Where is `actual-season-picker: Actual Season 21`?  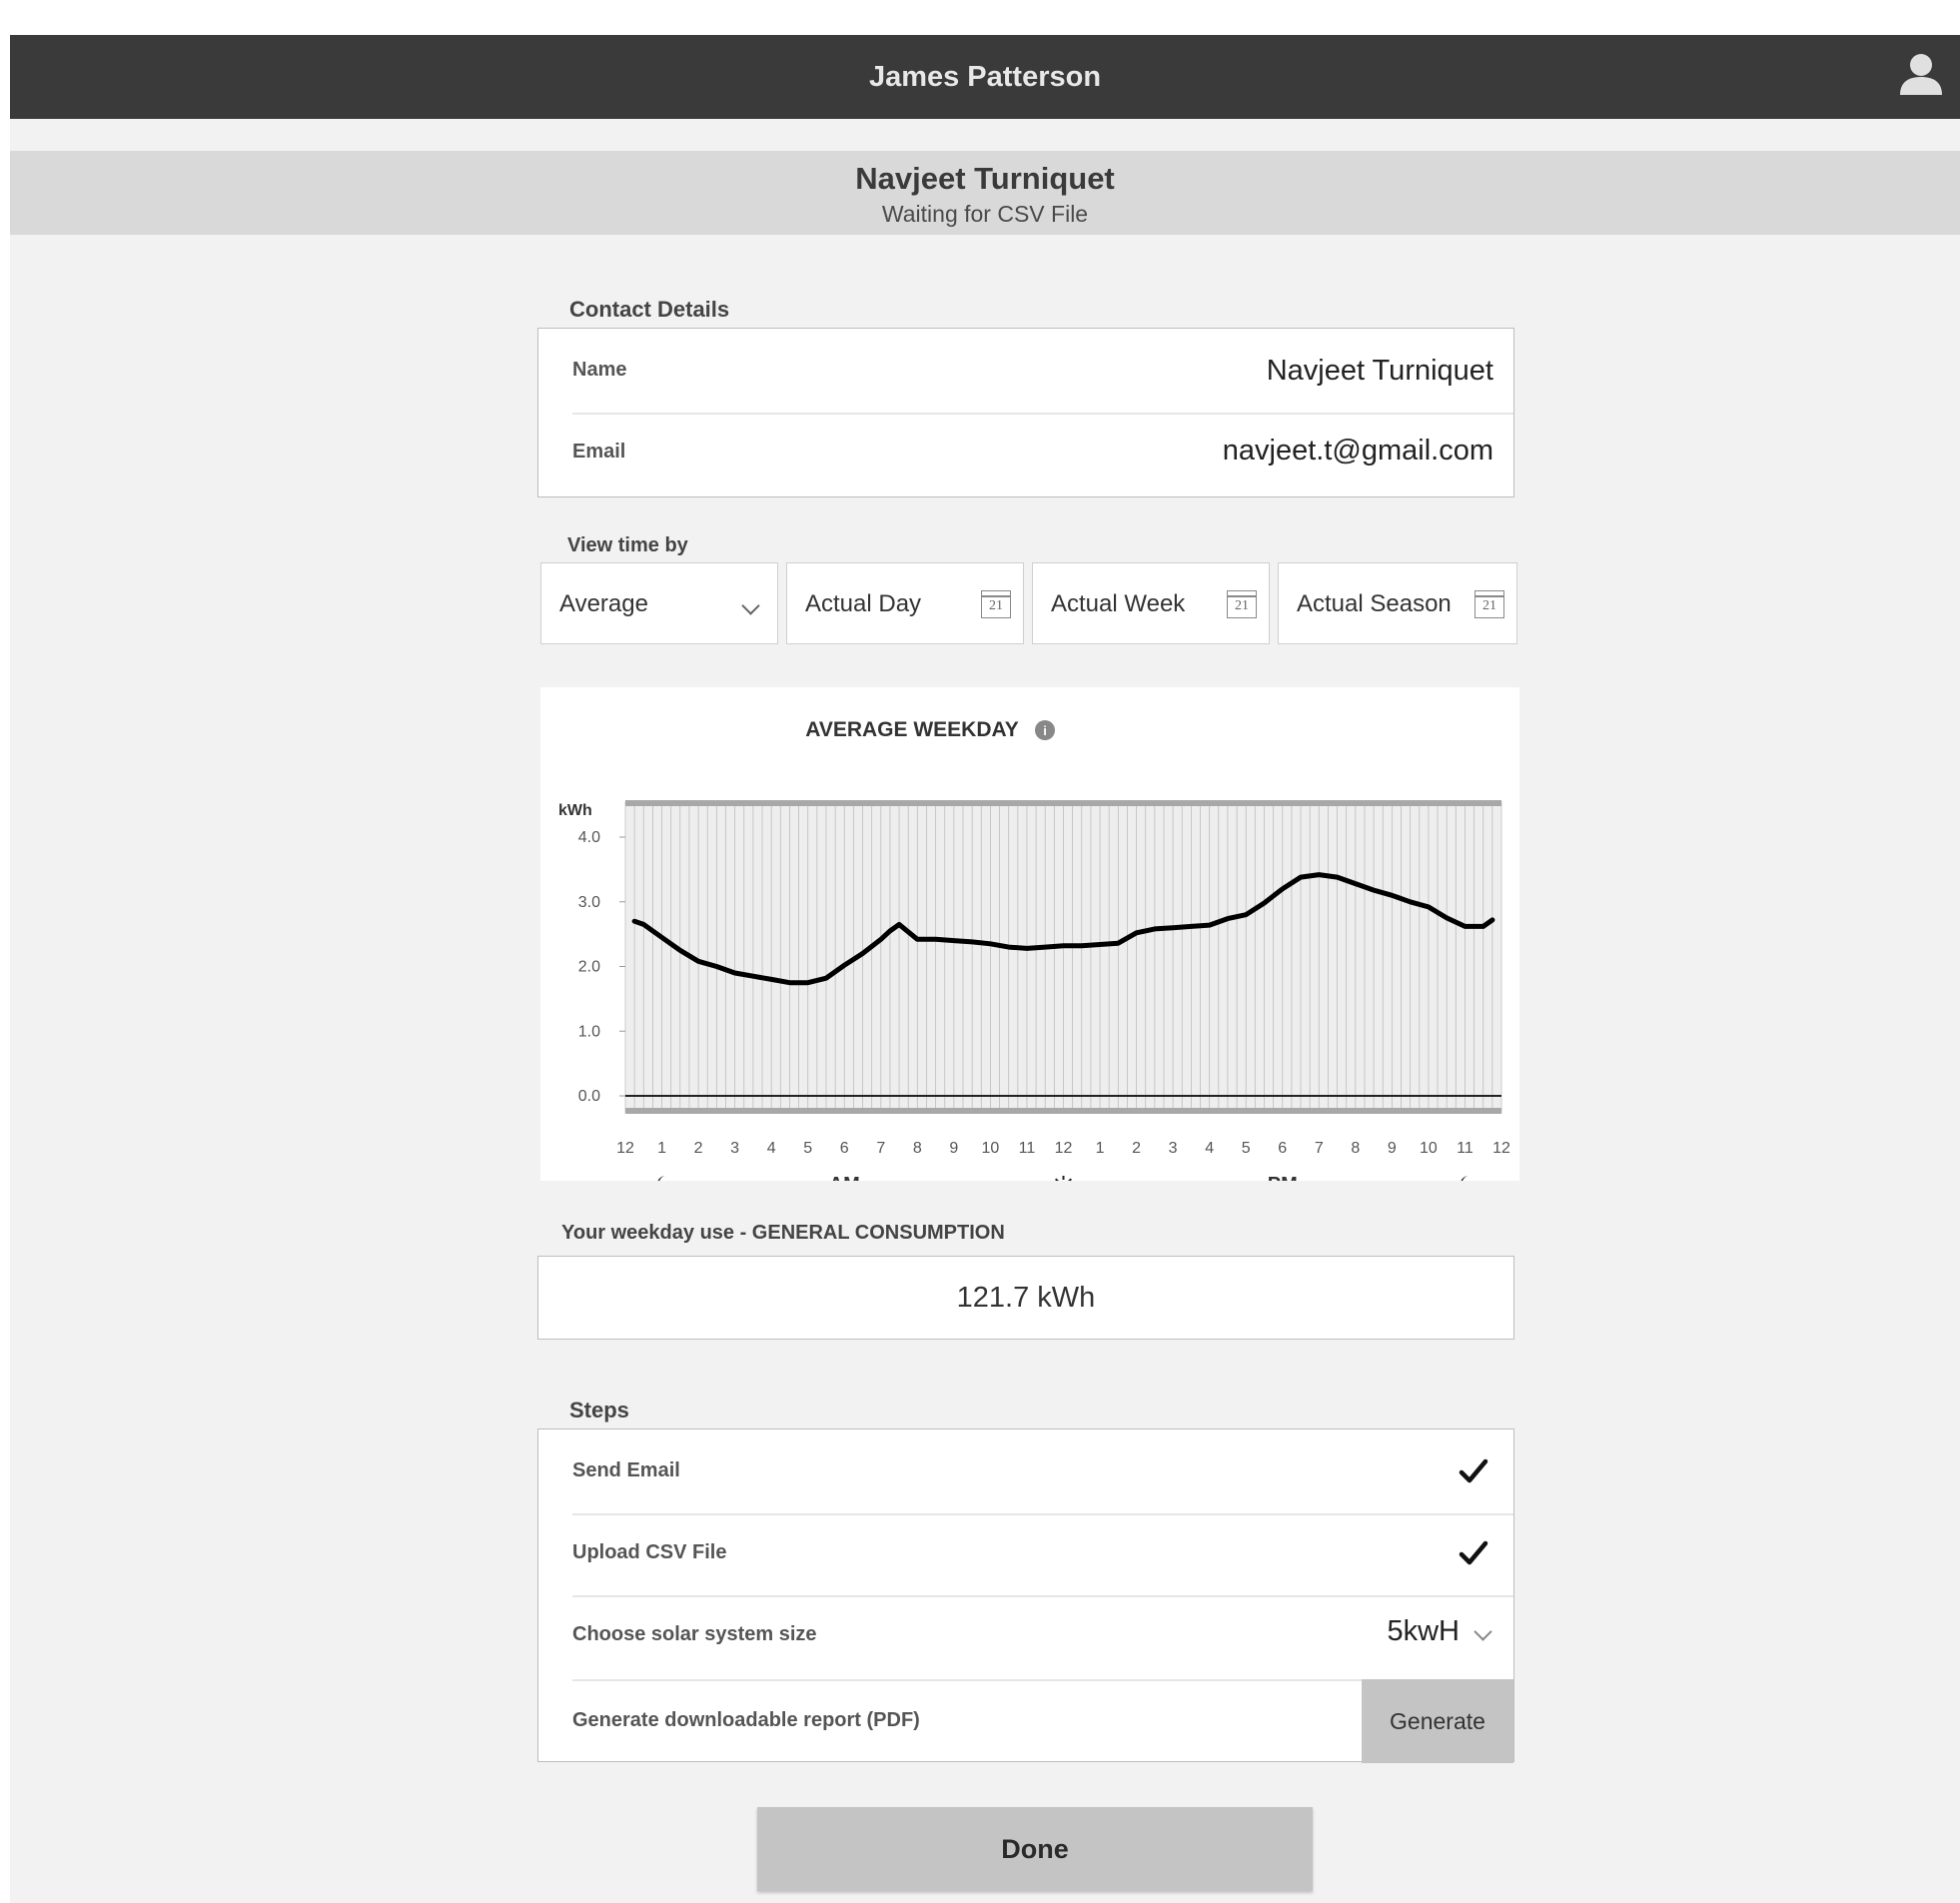
actual-season-picker: Actual Season 21 is located at coordinates (1397, 603).